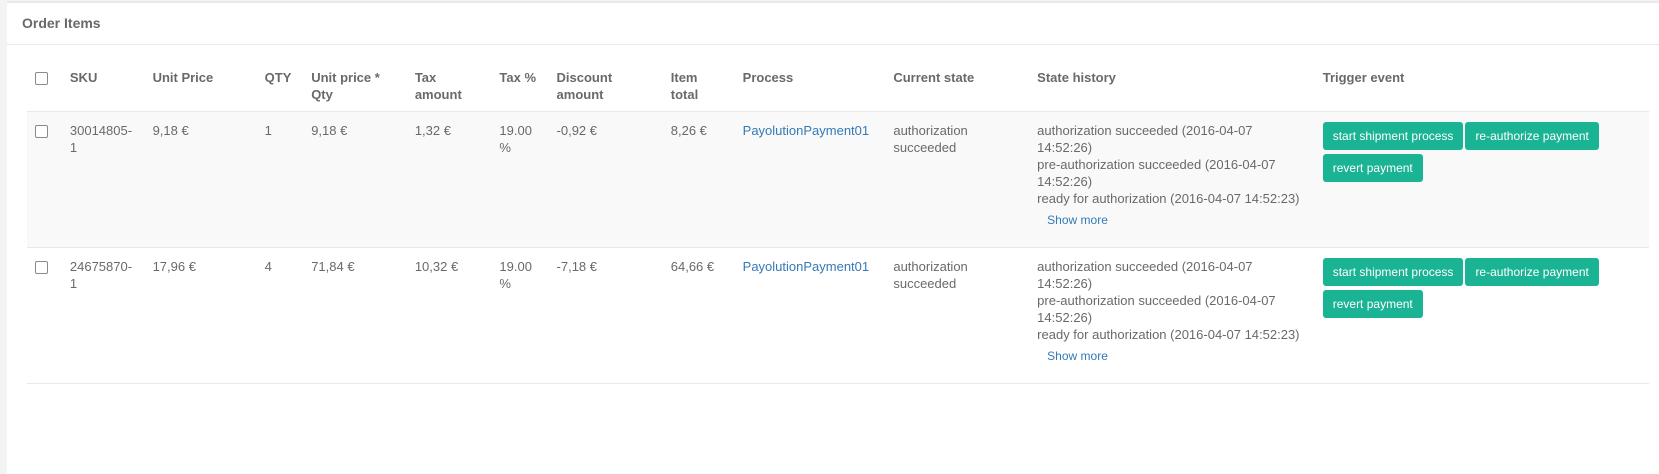 The height and width of the screenshot is (474, 1659). I want to click on header-state-history: State history, so click(1172, 85).